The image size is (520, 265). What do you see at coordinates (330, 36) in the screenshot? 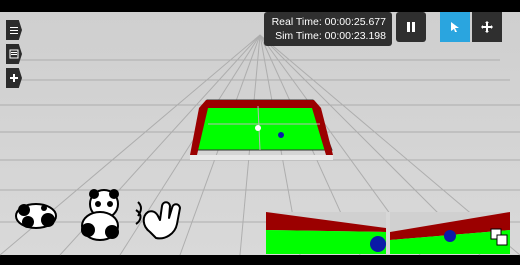
I see `sim-time-text: Sim Time: 00:00:23.198` at bounding box center [330, 36].